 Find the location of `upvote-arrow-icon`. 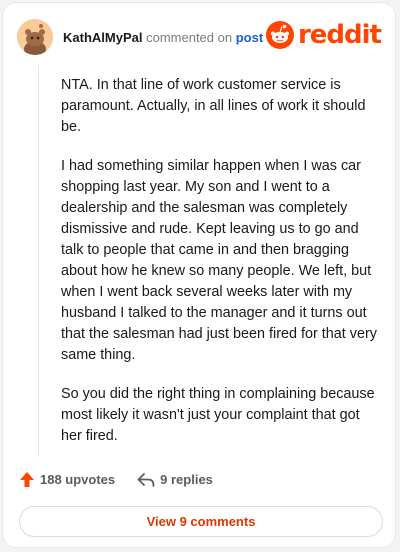

upvote-arrow-icon is located at coordinates (27, 479).